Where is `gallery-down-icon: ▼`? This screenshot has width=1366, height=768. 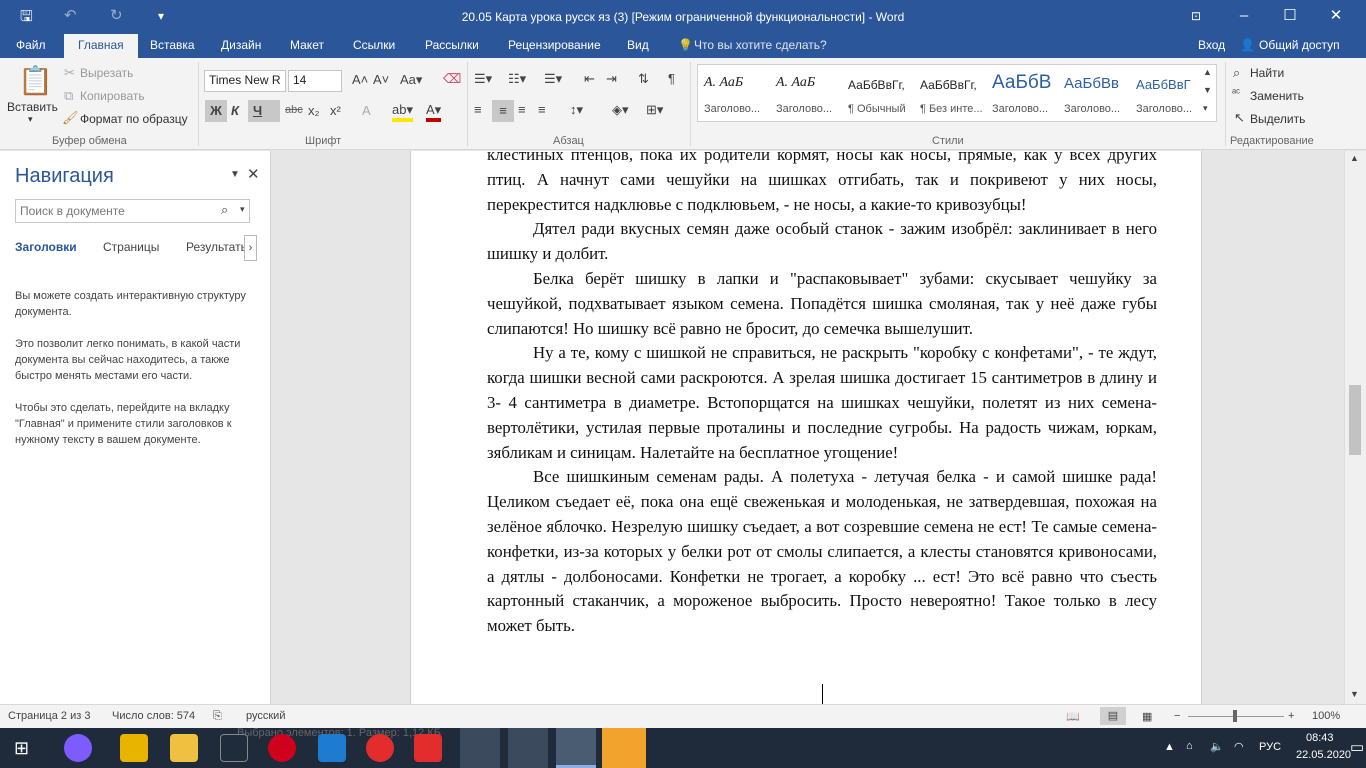
gallery-down-icon: ▼ is located at coordinates (1207, 90).